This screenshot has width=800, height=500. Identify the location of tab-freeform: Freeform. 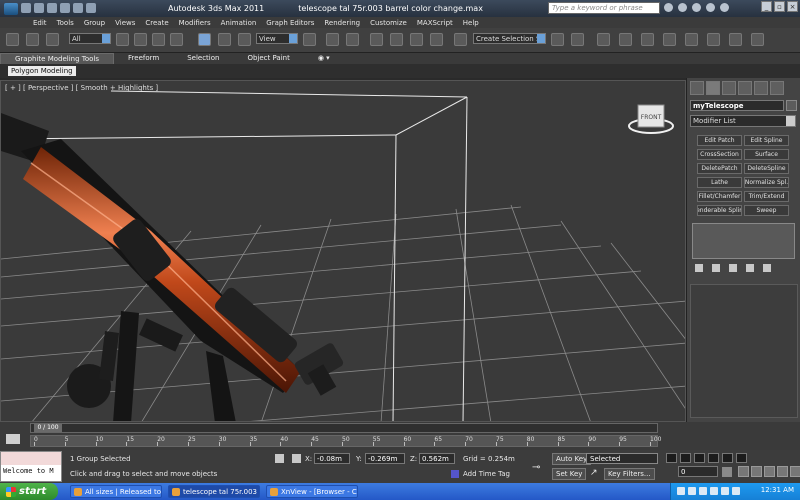
(143, 58).